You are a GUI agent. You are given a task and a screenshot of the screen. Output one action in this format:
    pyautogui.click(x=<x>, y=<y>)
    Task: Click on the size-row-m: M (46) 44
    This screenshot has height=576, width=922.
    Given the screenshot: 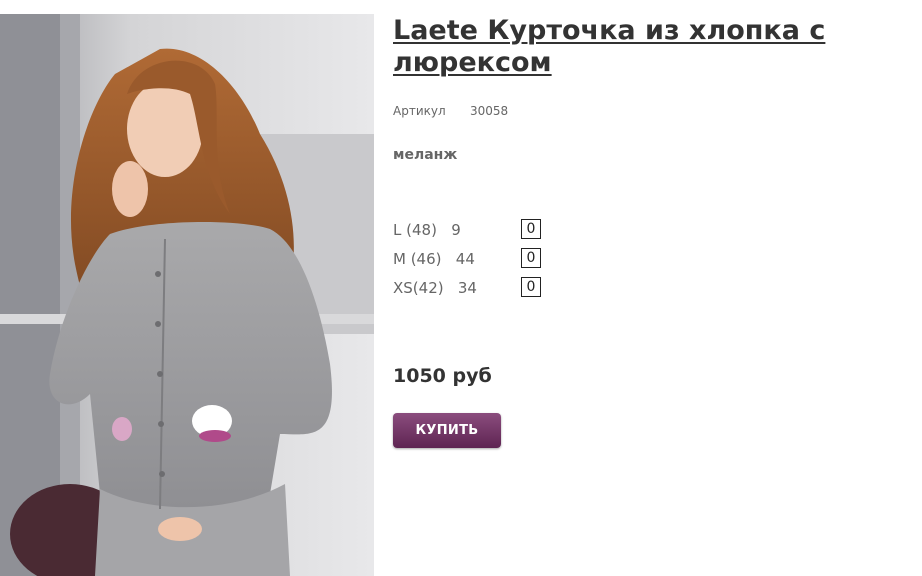 What is the action you would take?
    pyautogui.click(x=653, y=262)
    